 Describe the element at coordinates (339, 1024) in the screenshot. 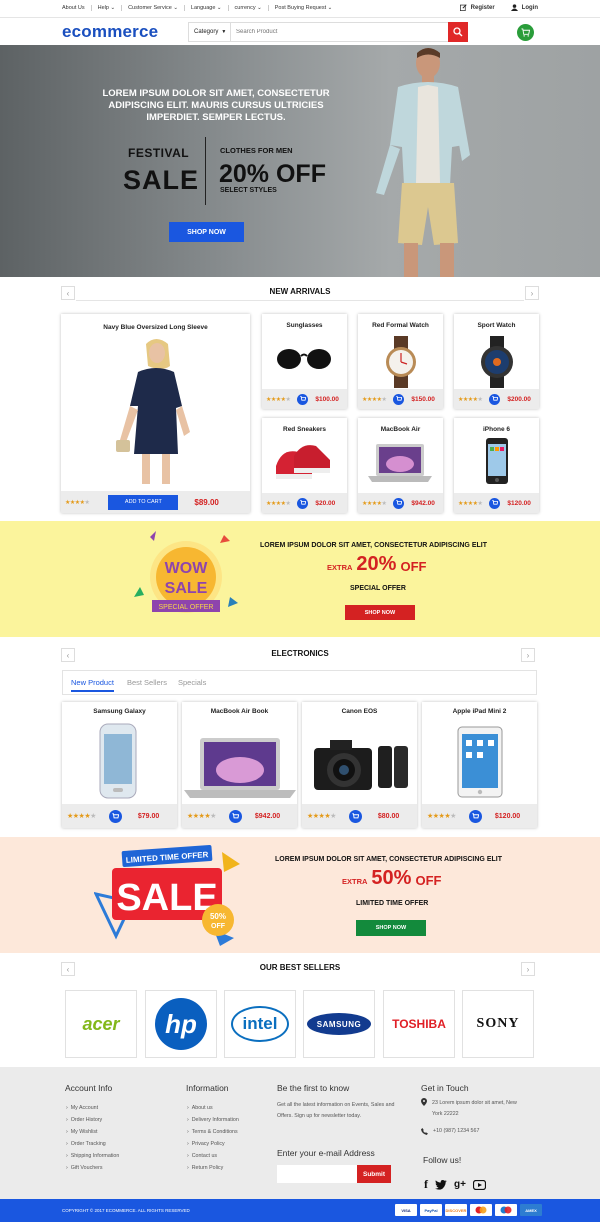

I see `brand-tile-samsung: SAMSUNG` at that location.